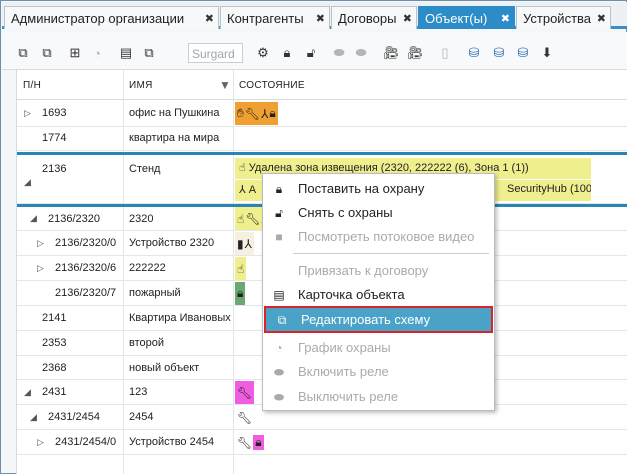 The image size is (627, 474). I want to click on menu-item-stream-video: ■ Посмотреть потоковое видео, so click(378, 237).